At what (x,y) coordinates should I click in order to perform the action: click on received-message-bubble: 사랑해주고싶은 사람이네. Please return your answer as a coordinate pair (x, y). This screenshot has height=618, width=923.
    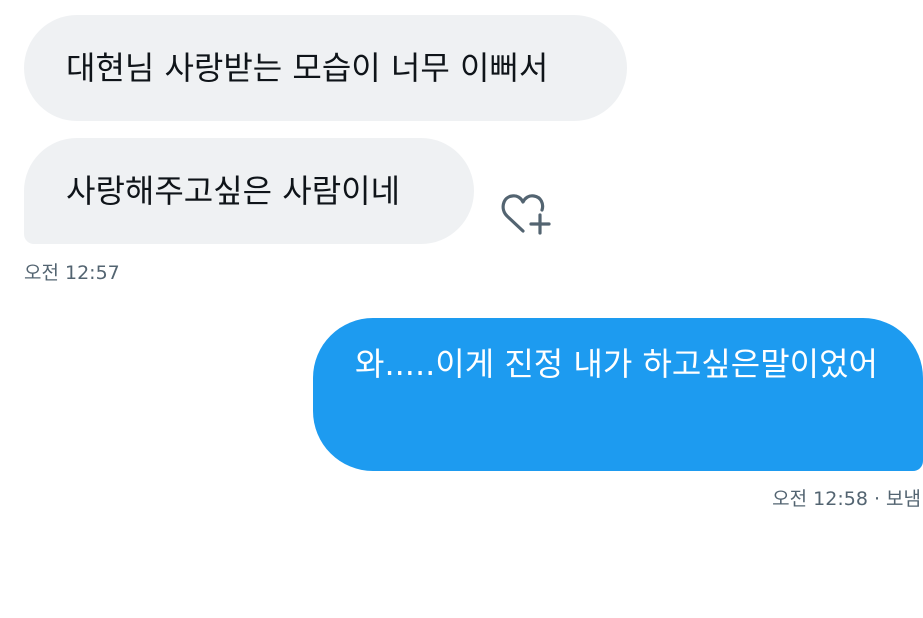
    Looking at the image, I should click on (249, 191).